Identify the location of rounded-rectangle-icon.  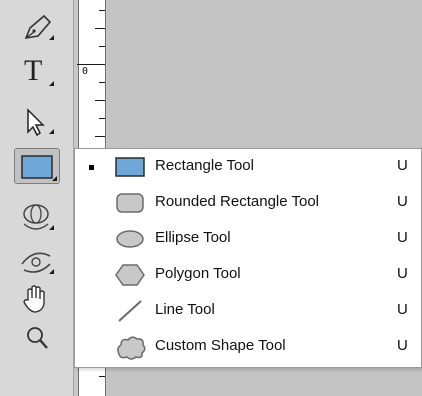
(130, 203).